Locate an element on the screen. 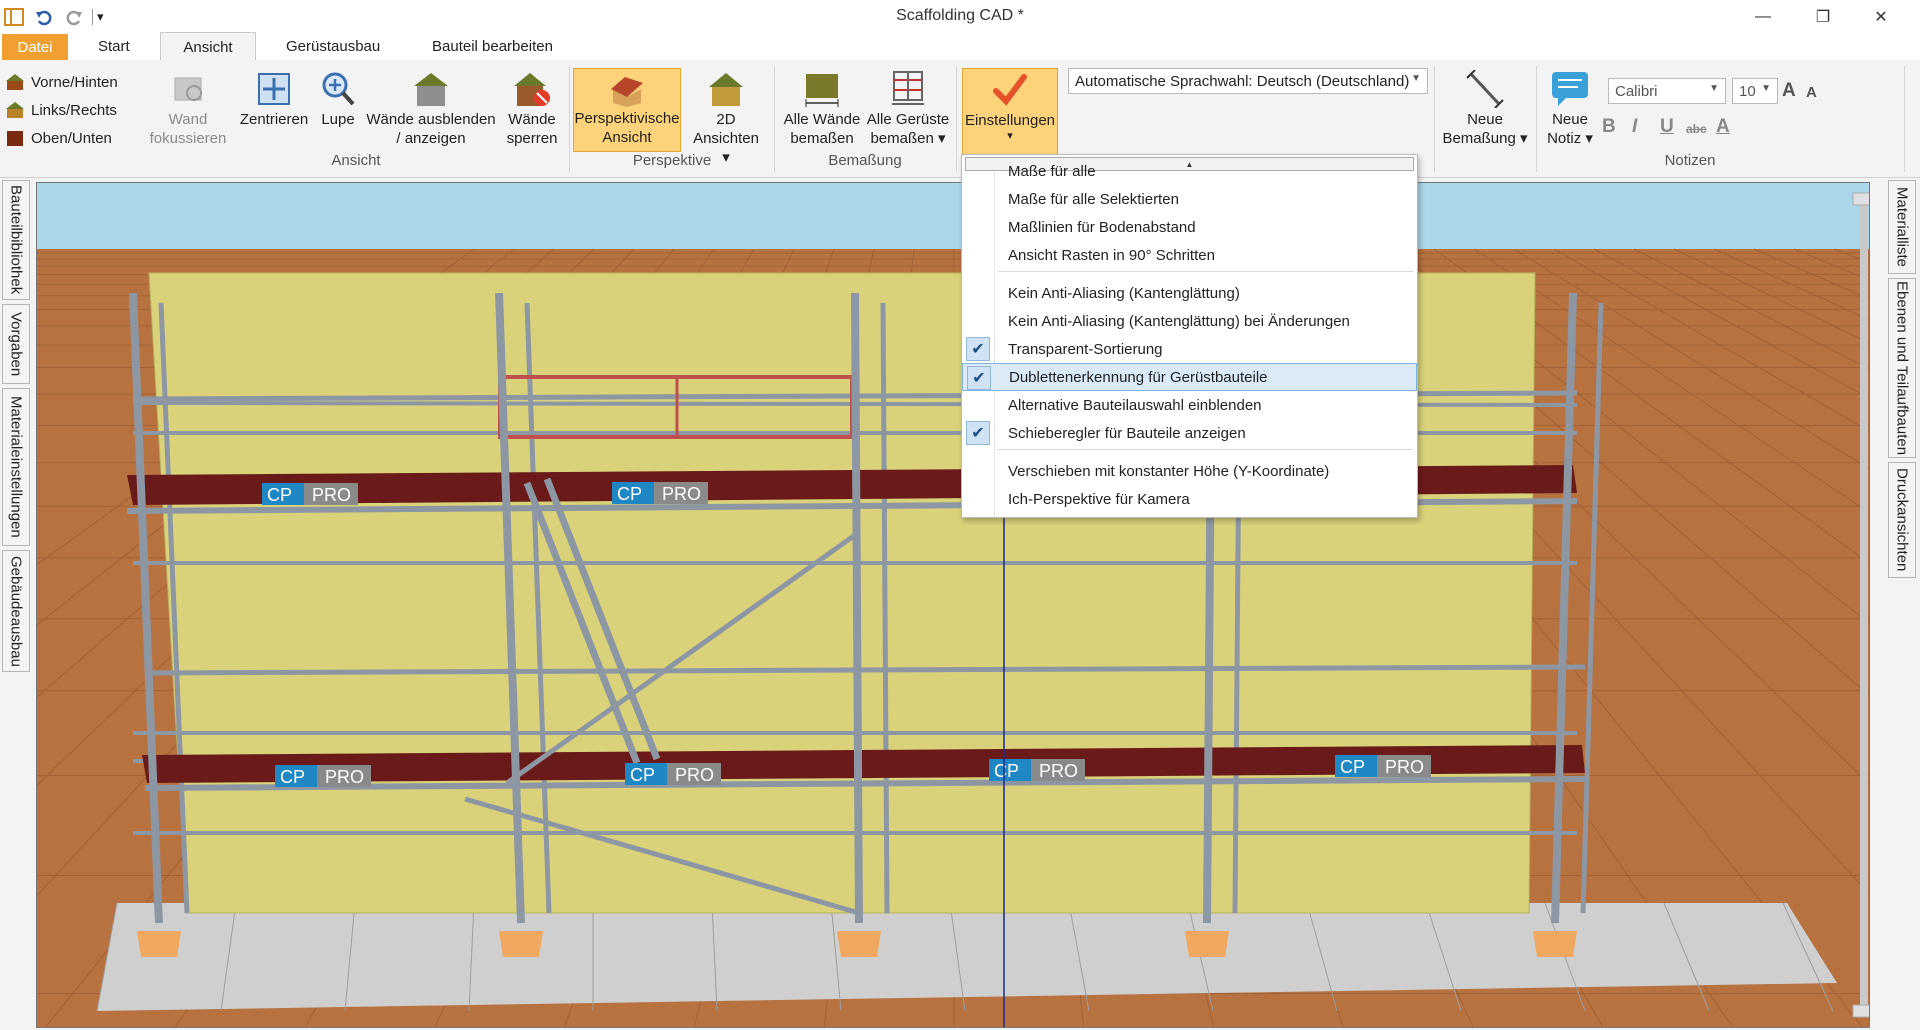 This screenshot has width=1920, height=1030. grow-font-button: A is located at coordinates (1789, 91).